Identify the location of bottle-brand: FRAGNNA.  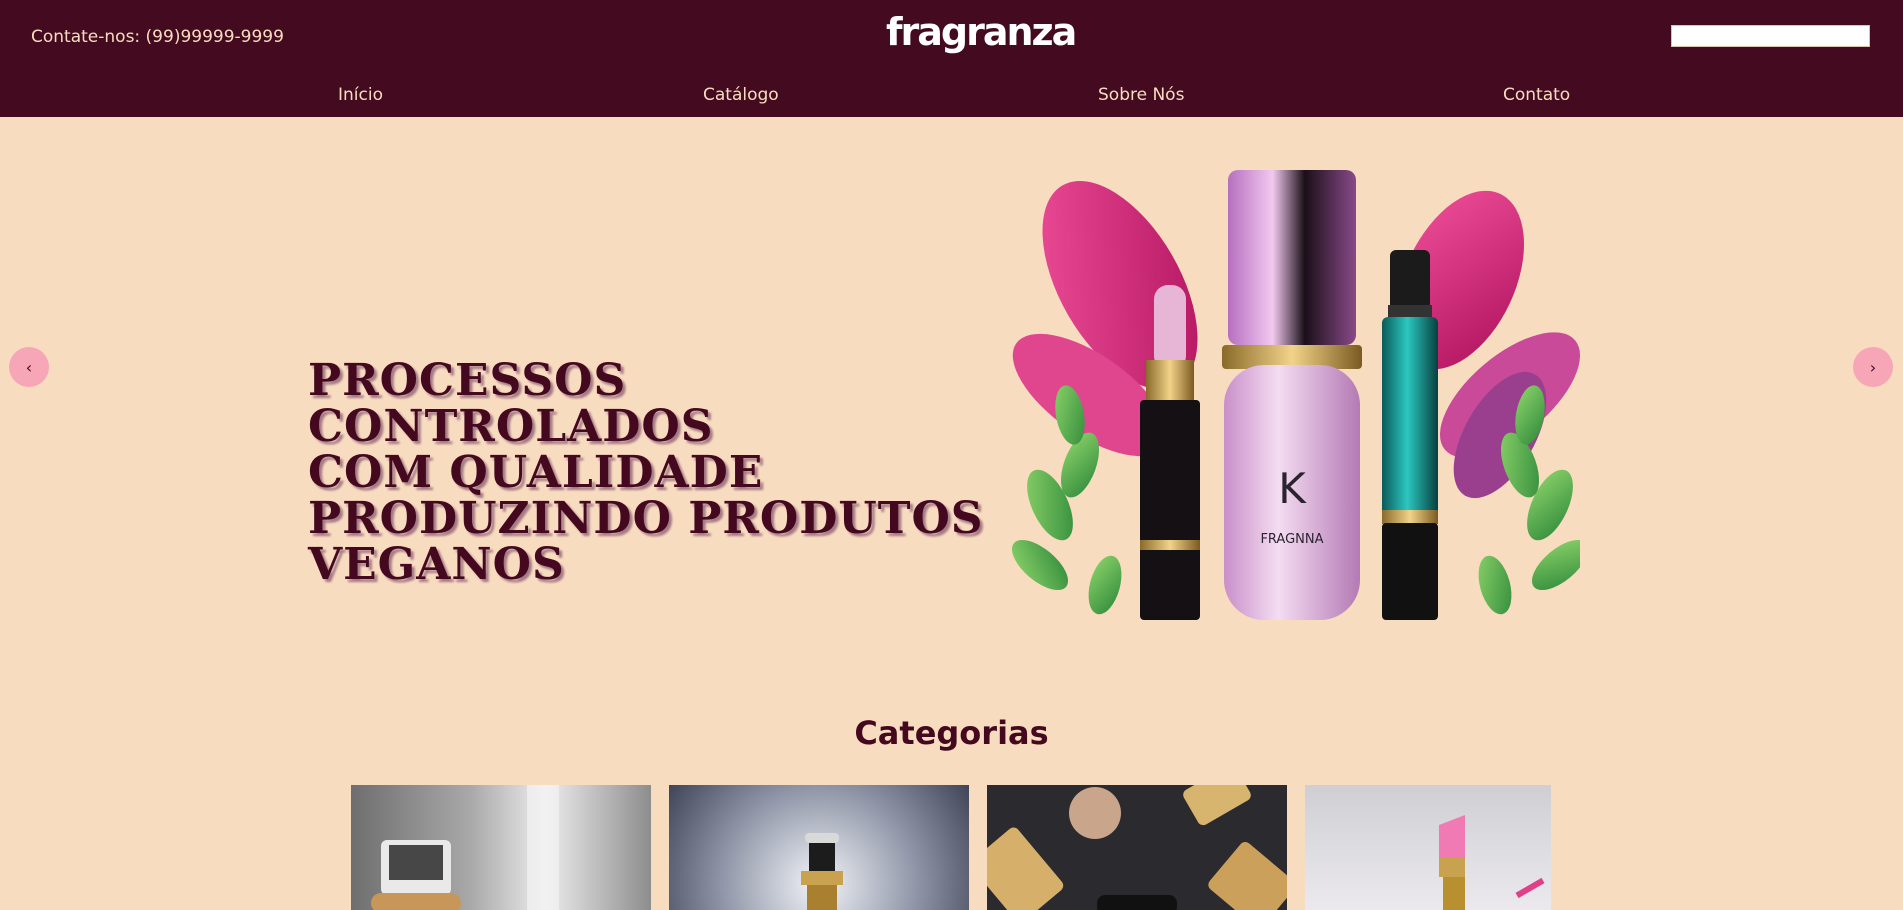
(1291, 539).